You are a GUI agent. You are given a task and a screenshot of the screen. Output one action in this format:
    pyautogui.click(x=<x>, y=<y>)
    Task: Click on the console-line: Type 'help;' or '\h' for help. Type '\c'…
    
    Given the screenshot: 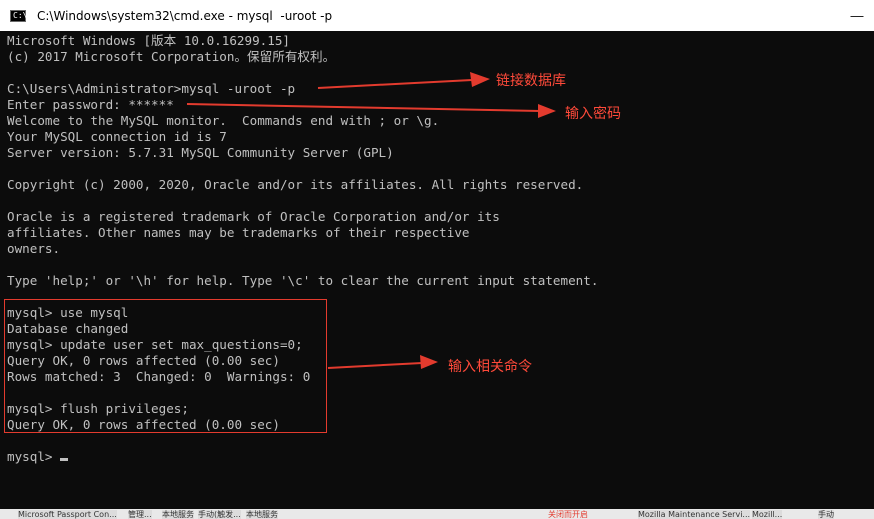 What is the action you would take?
    pyautogui.click(x=303, y=280)
    